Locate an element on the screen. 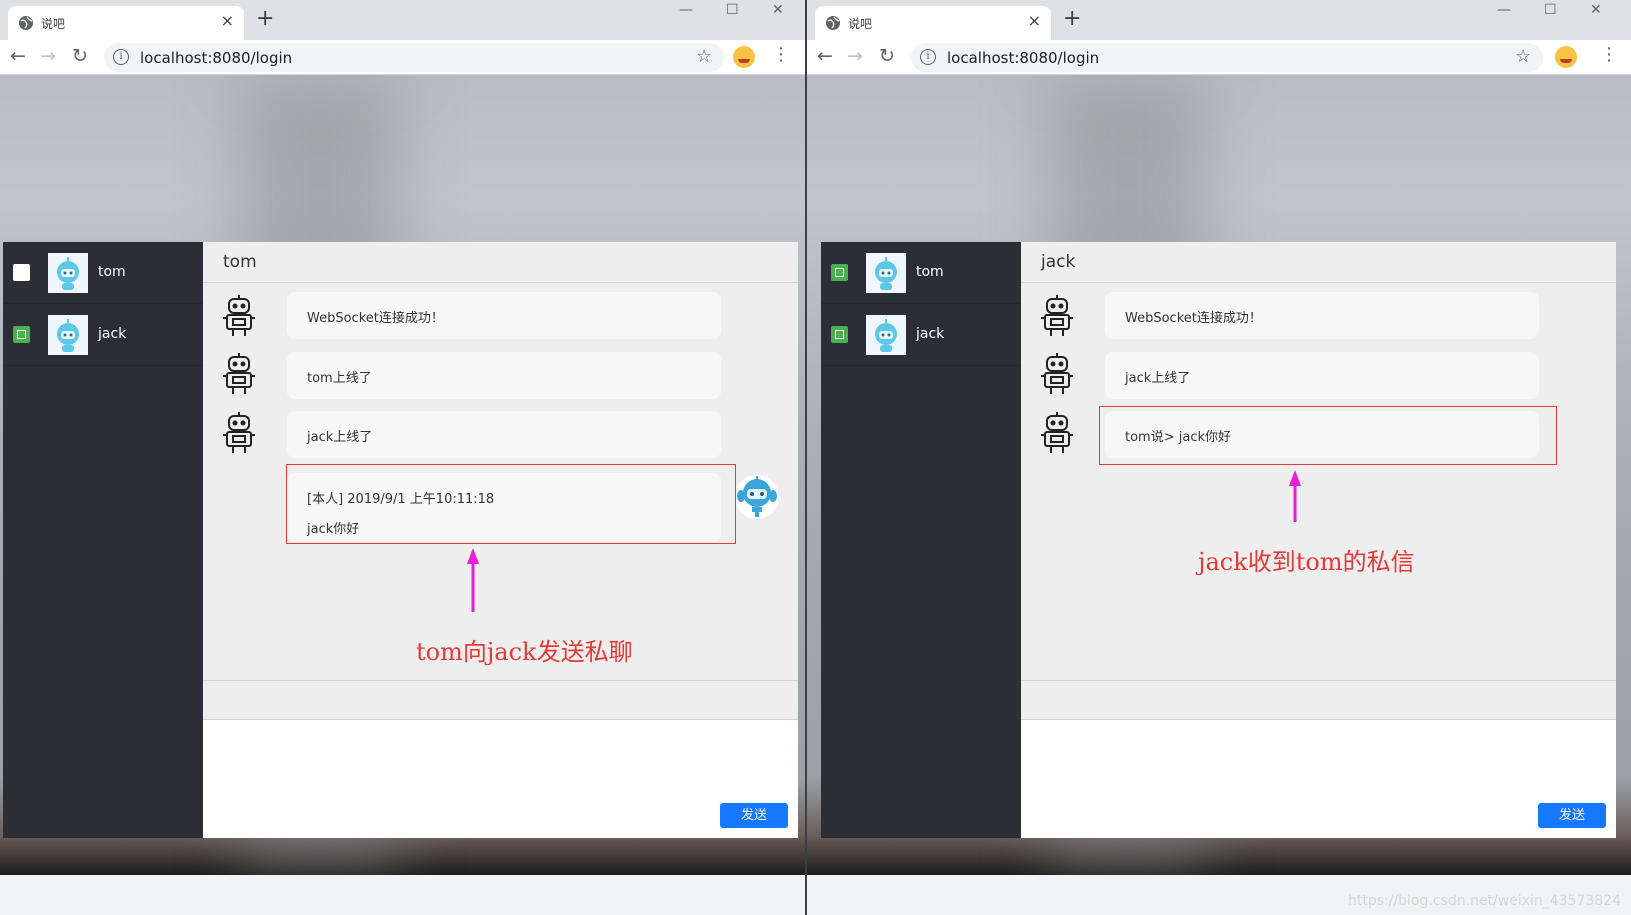  chat-header: jack is located at coordinates (1318, 262).